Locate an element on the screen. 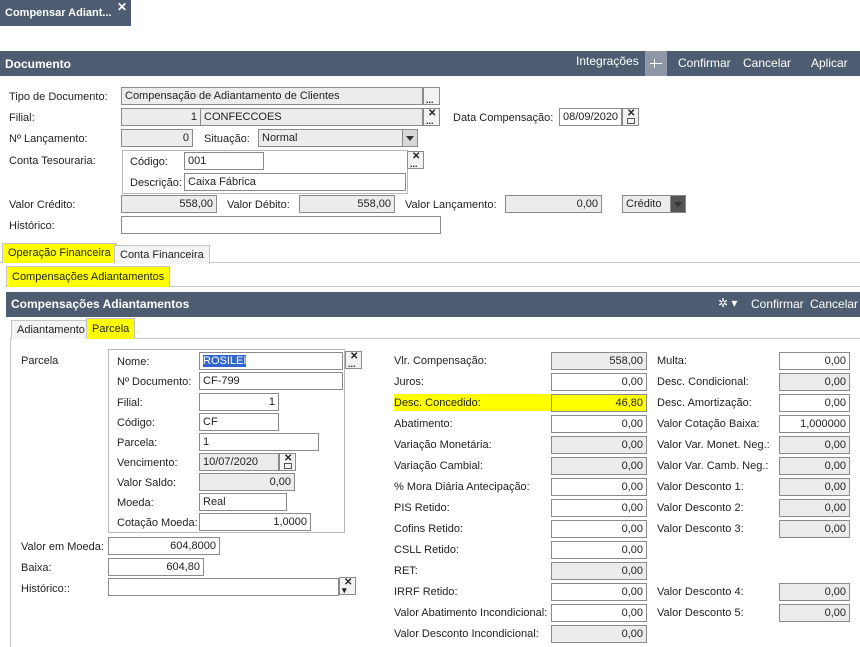  baixa-label: Baixa: is located at coordinates (36, 568).